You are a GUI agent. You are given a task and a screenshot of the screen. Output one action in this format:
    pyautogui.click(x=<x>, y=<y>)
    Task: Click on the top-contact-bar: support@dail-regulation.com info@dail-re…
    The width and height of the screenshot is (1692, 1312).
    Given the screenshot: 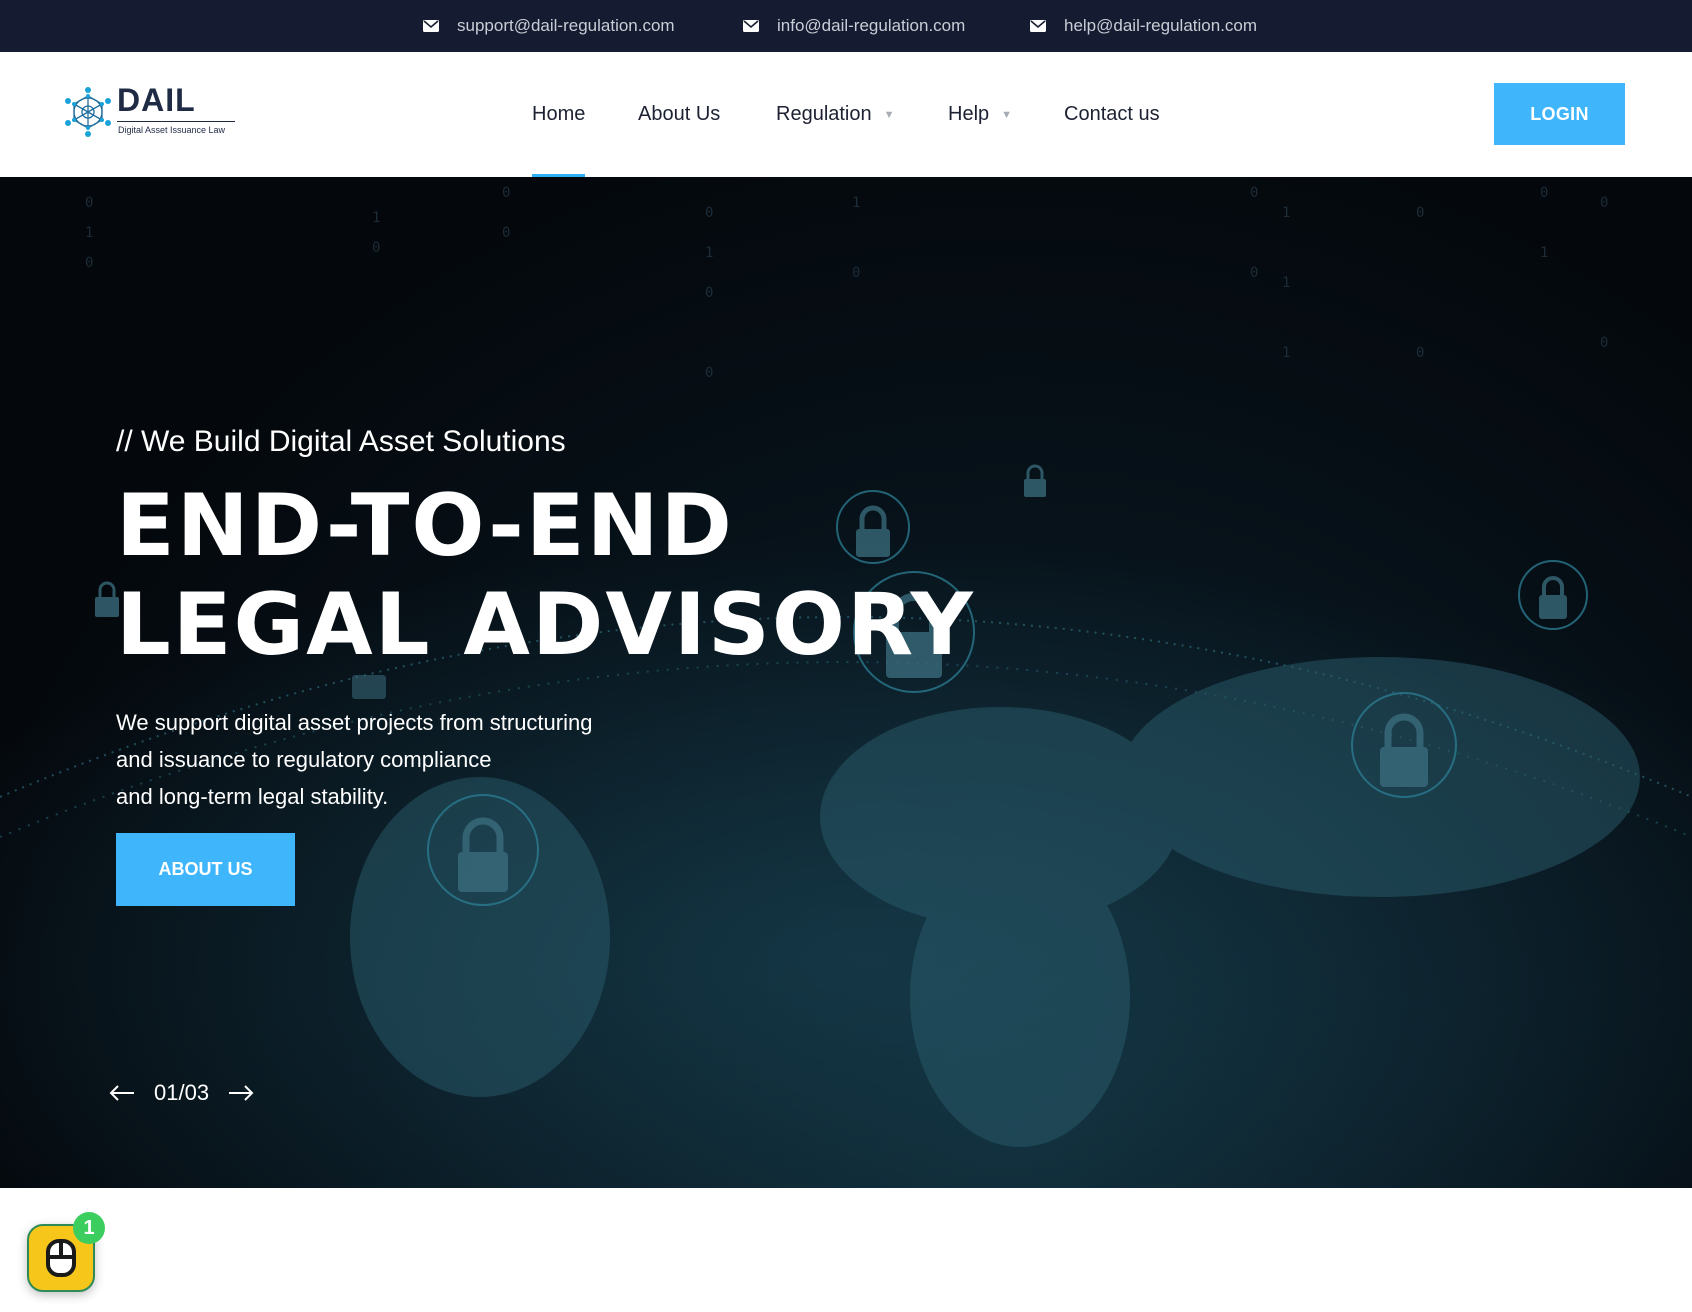 What is the action you would take?
    pyautogui.click(x=846, y=26)
    